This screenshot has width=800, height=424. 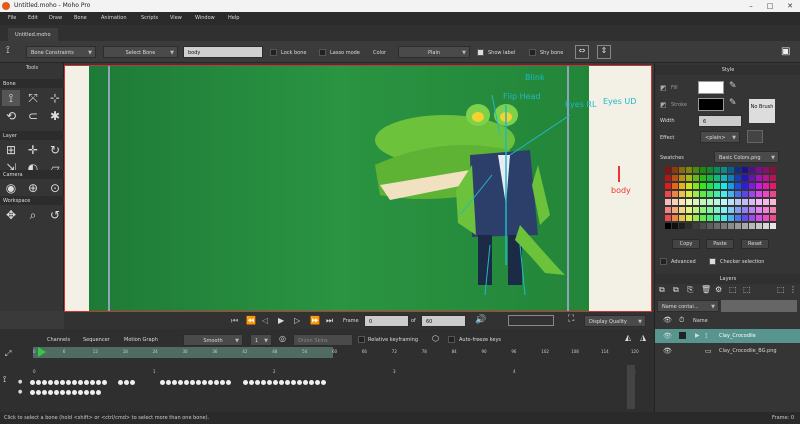 What do you see at coordinates (621, 190) in the screenshot?
I see `bone-label-body: body` at bounding box center [621, 190].